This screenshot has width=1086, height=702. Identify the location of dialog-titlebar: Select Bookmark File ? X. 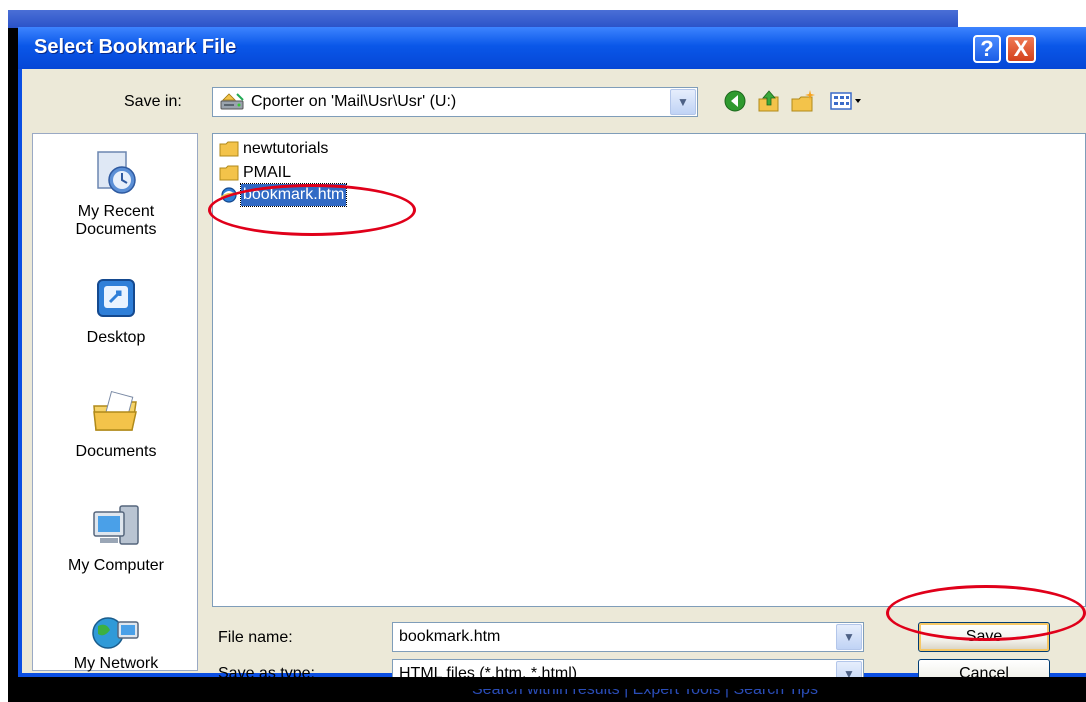
(552, 48).